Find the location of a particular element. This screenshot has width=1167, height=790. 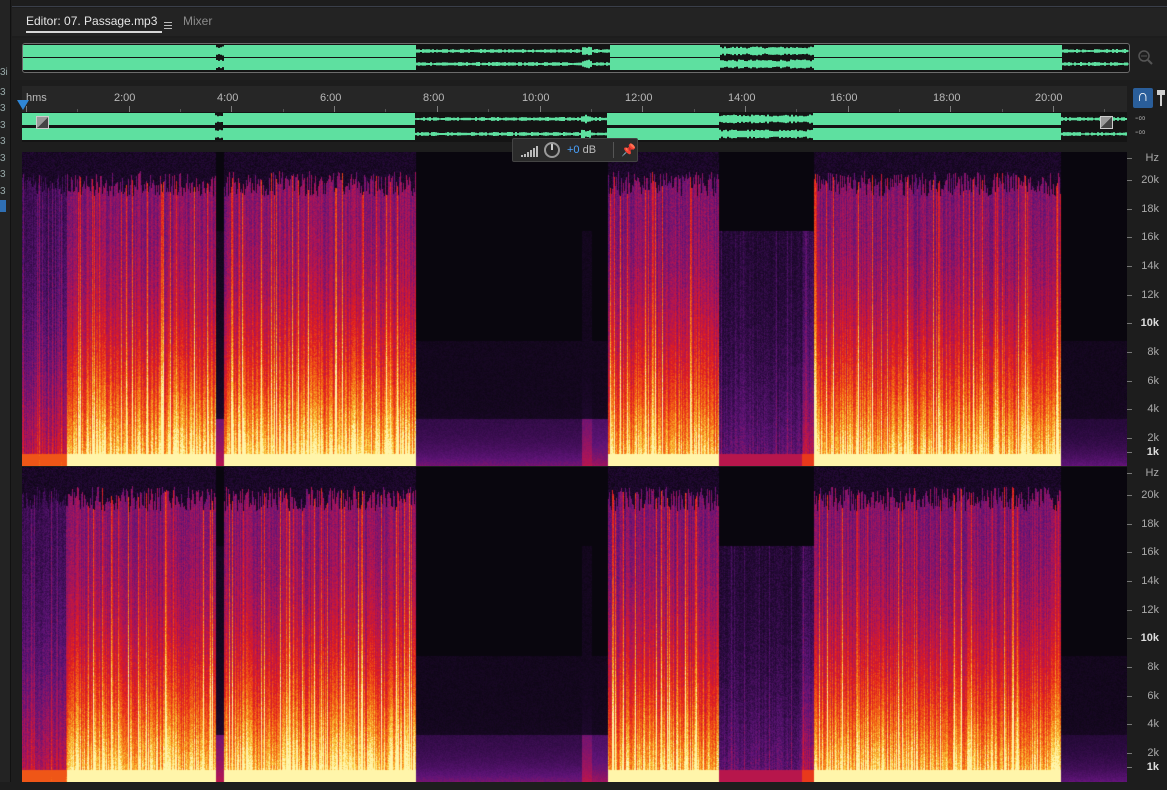

zoom-icon is located at coordinates (1145, 57).